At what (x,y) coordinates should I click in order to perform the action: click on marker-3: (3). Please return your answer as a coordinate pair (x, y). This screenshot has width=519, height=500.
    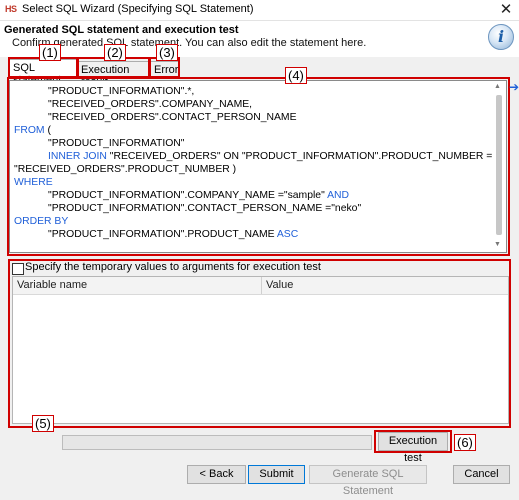
    Looking at the image, I should click on (167, 52).